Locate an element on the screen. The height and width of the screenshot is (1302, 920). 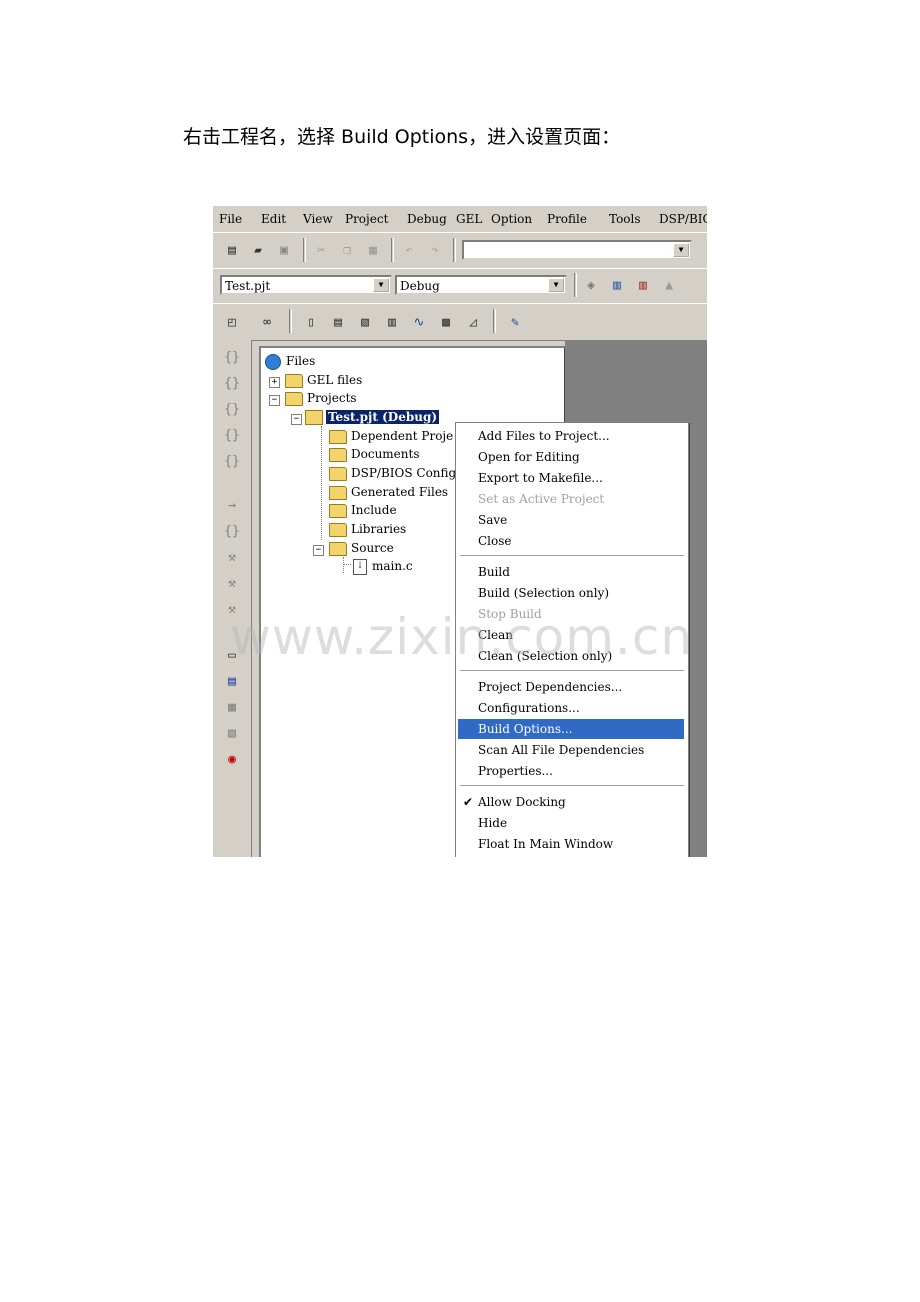
tree-file-main-c: ↓ main.c is located at coordinates (383, 566).